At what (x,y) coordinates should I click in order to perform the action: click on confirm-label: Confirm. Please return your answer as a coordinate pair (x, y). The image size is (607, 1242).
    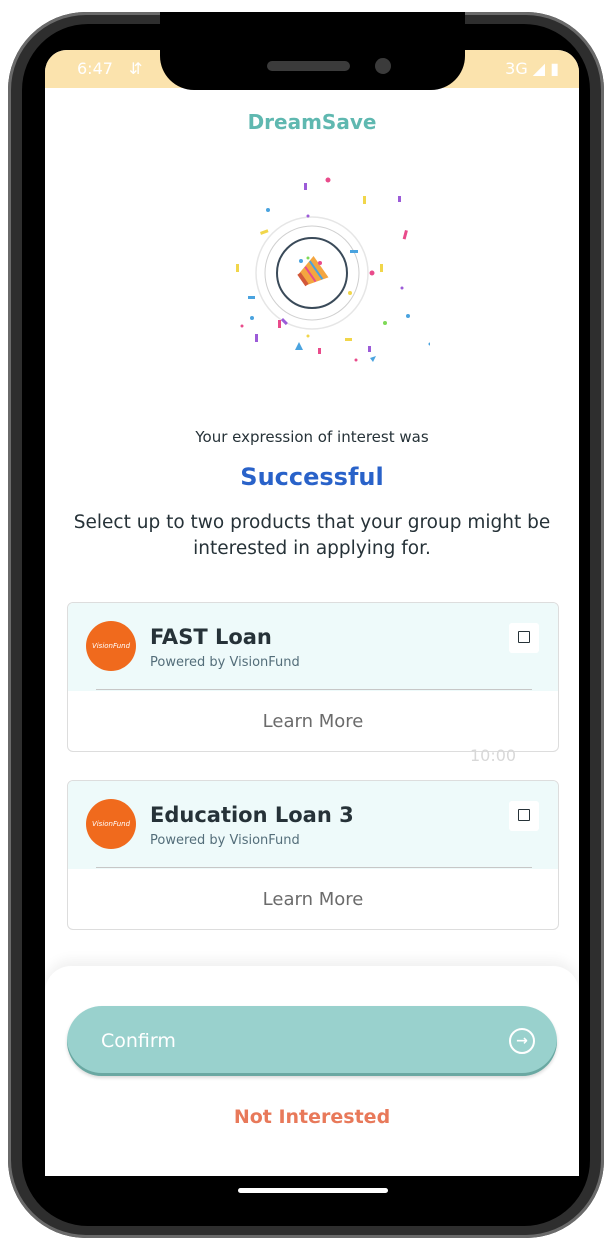
    Looking at the image, I should click on (138, 1041).